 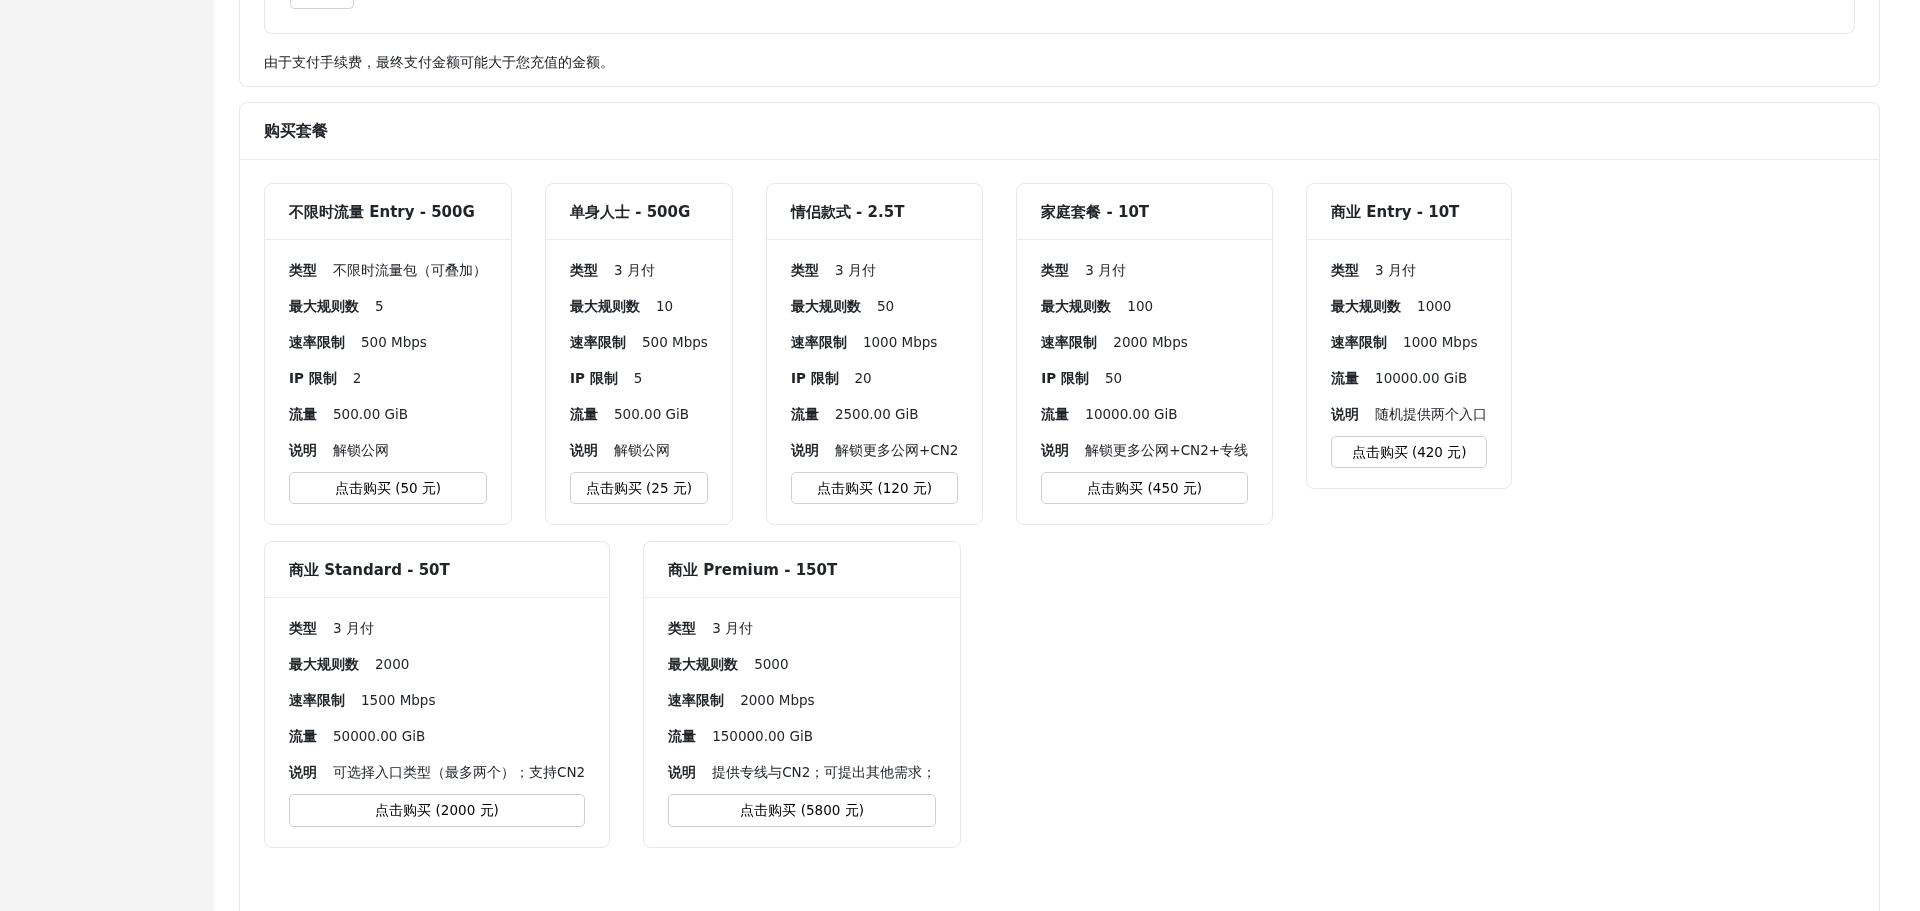 What do you see at coordinates (896, 450) in the screenshot?
I see `field-value: 解锁更多公网+CN2` at bounding box center [896, 450].